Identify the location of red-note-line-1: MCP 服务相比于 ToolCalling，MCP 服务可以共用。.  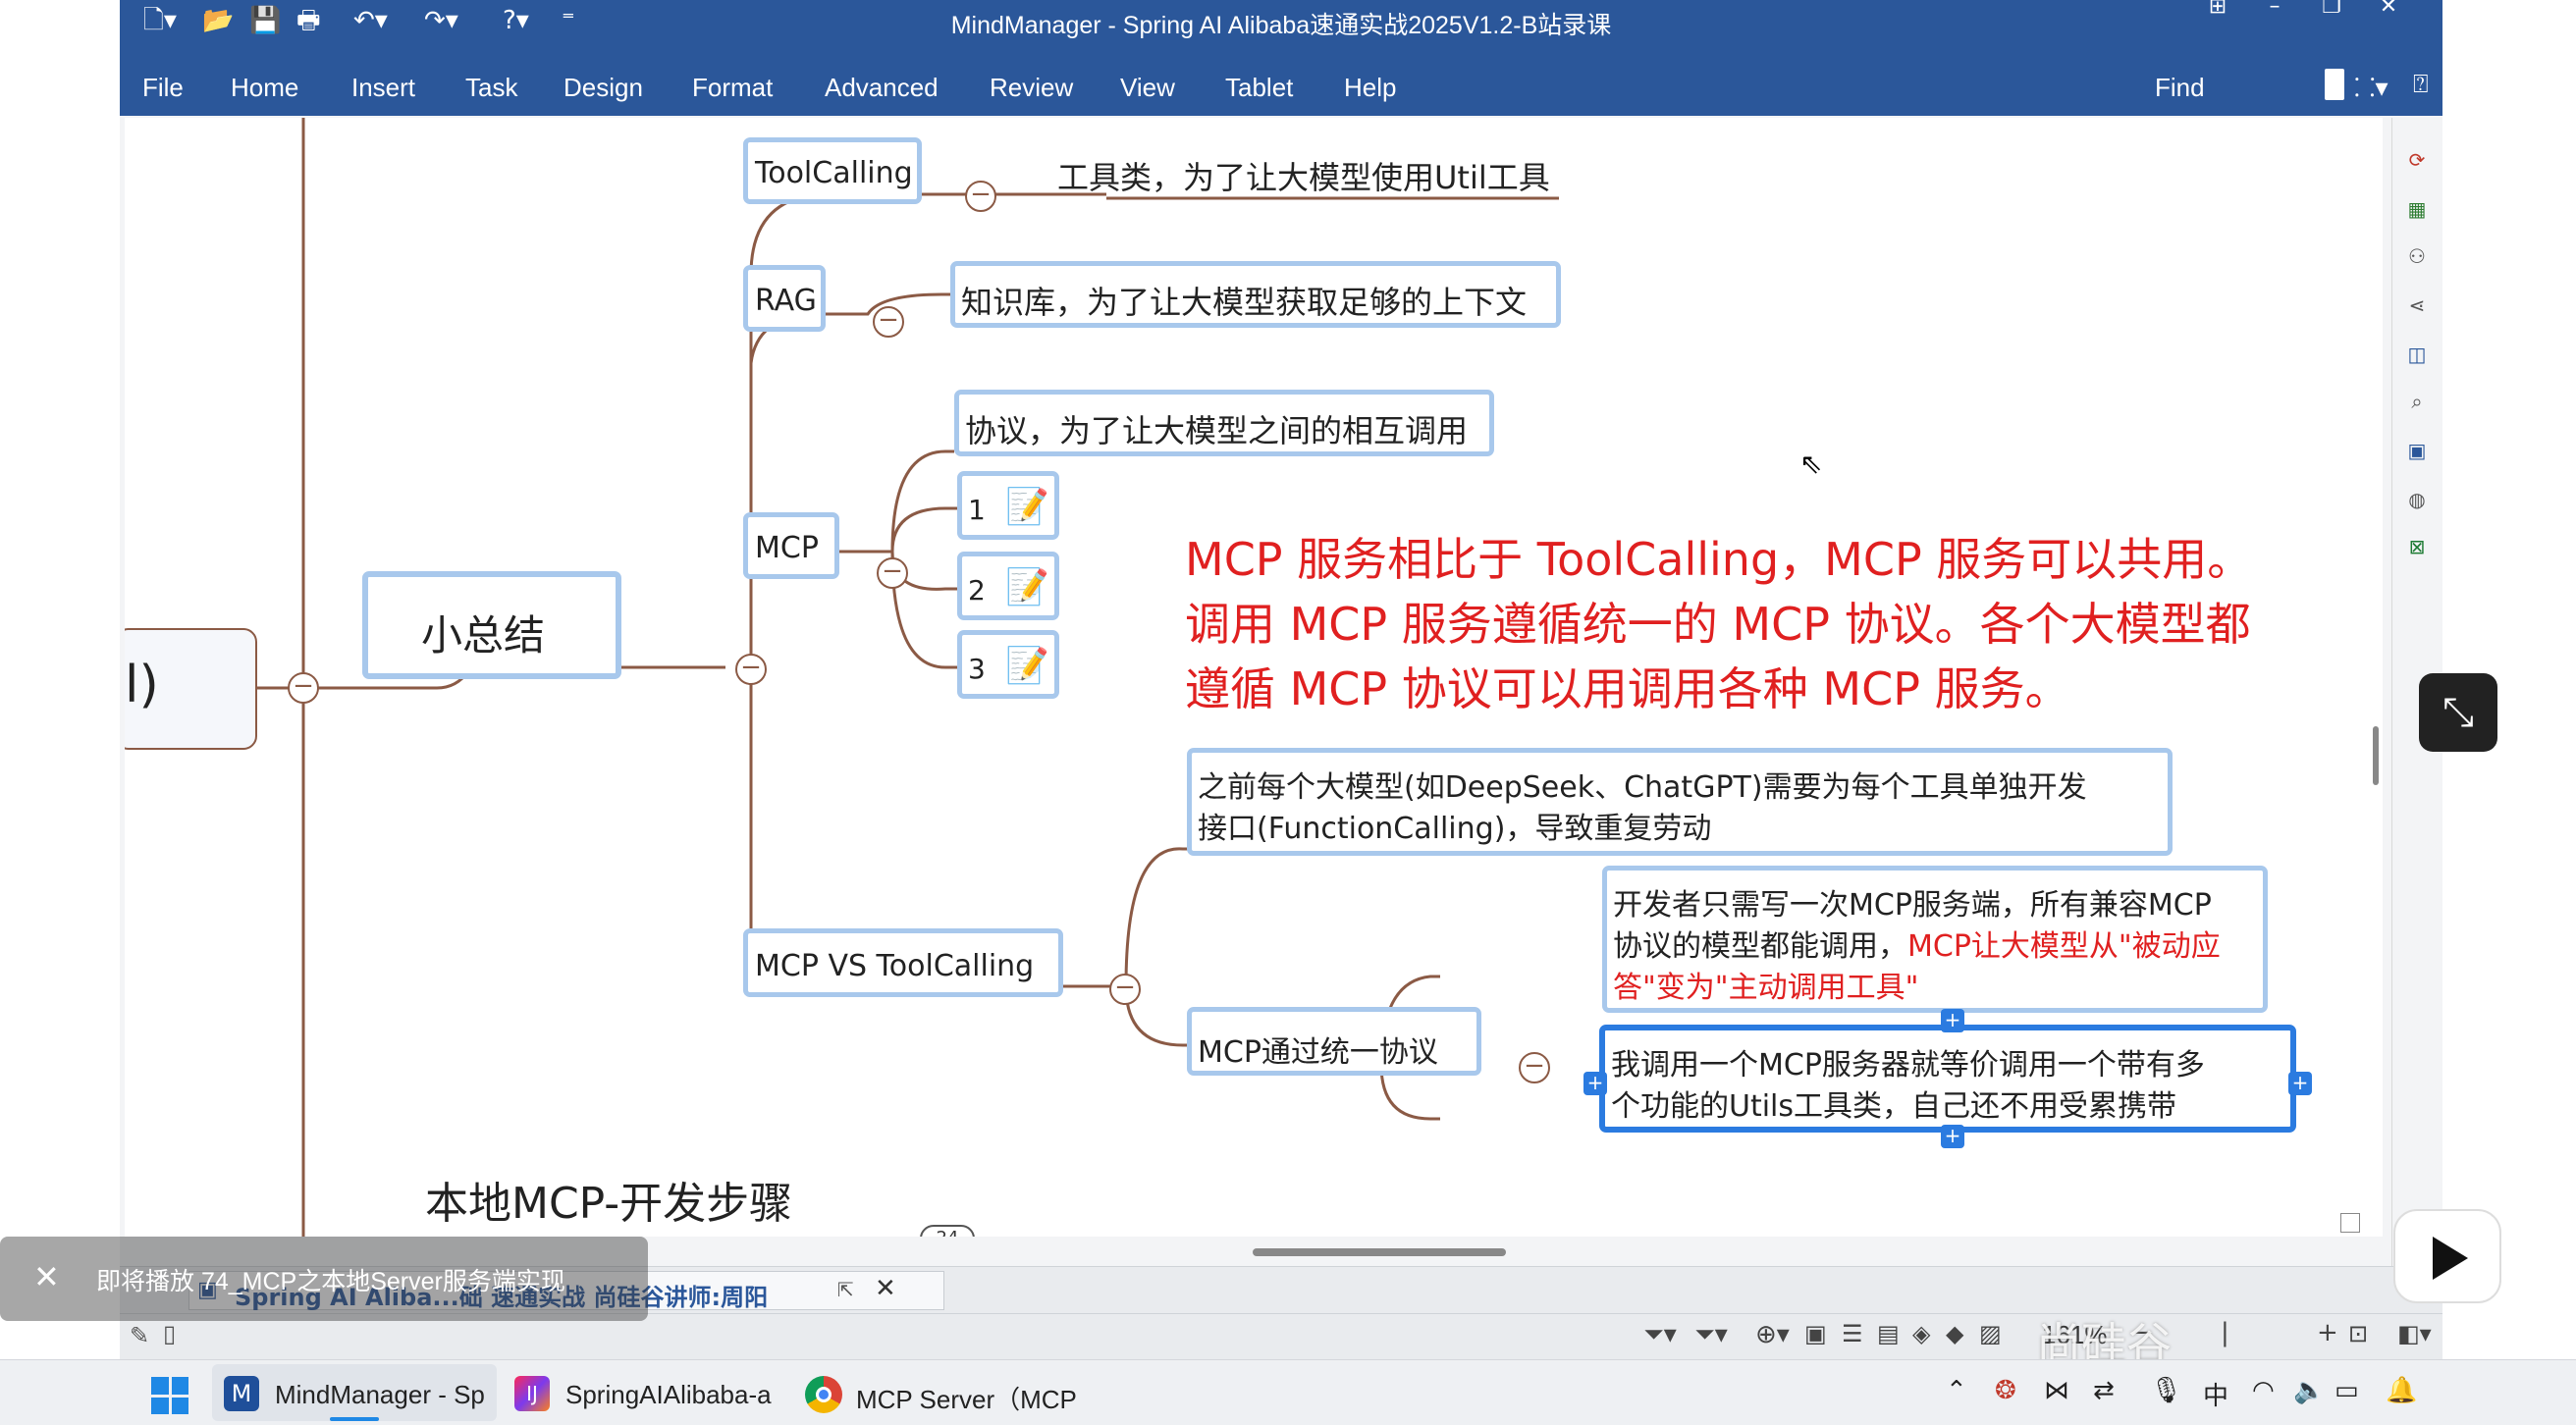
(1718, 556).